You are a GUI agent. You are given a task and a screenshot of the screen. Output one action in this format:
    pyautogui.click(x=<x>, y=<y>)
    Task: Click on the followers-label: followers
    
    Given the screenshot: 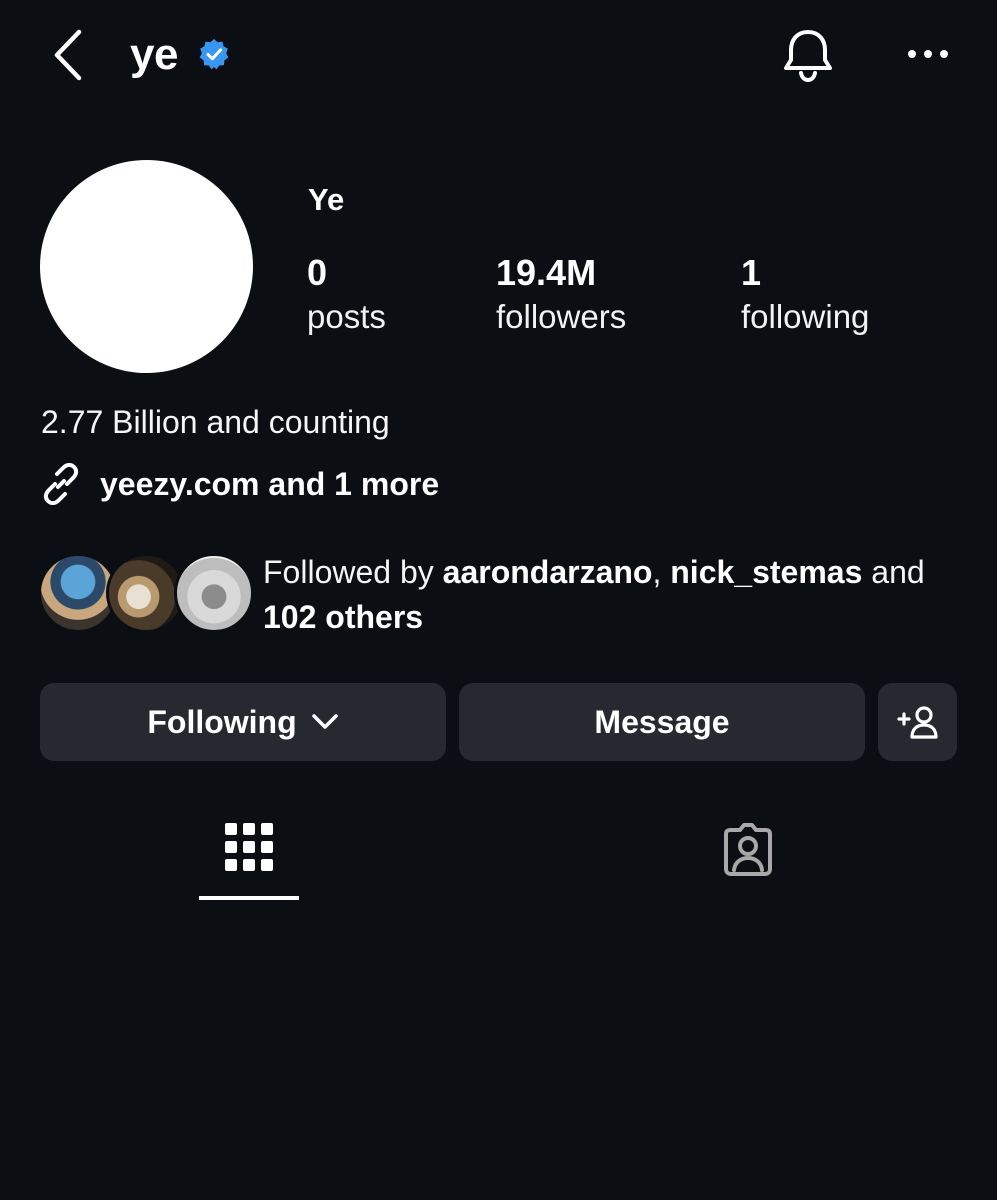 What is the action you would take?
    pyautogui.click(x=561, y=316)
    